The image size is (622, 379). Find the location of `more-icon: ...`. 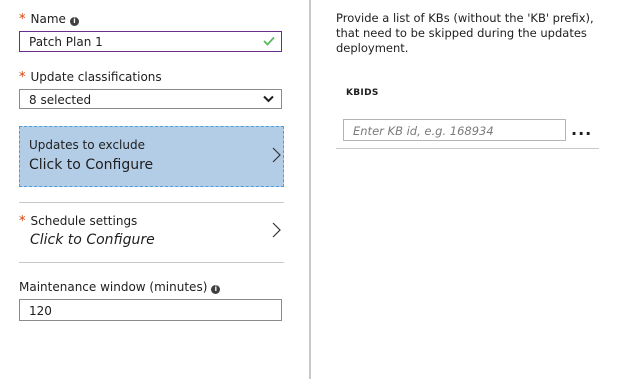

more-icon: ... is located at coordinates (581, 130).